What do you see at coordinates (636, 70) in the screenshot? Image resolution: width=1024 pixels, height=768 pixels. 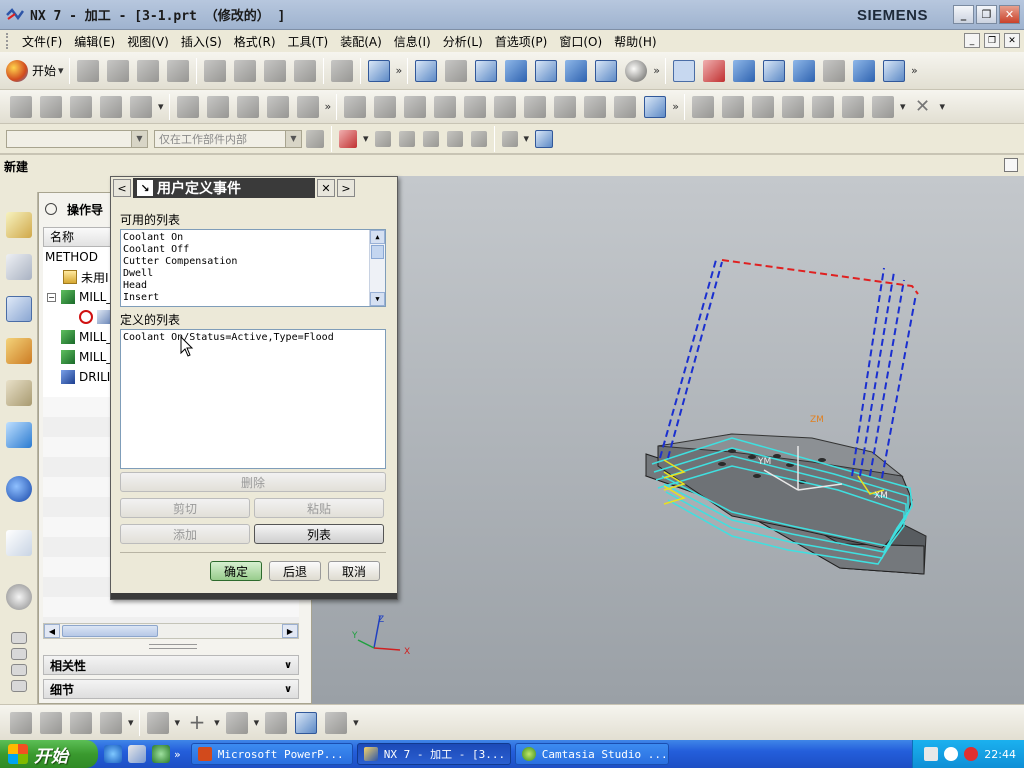 I see `render-style-icon` at bounding box center [636, 70].